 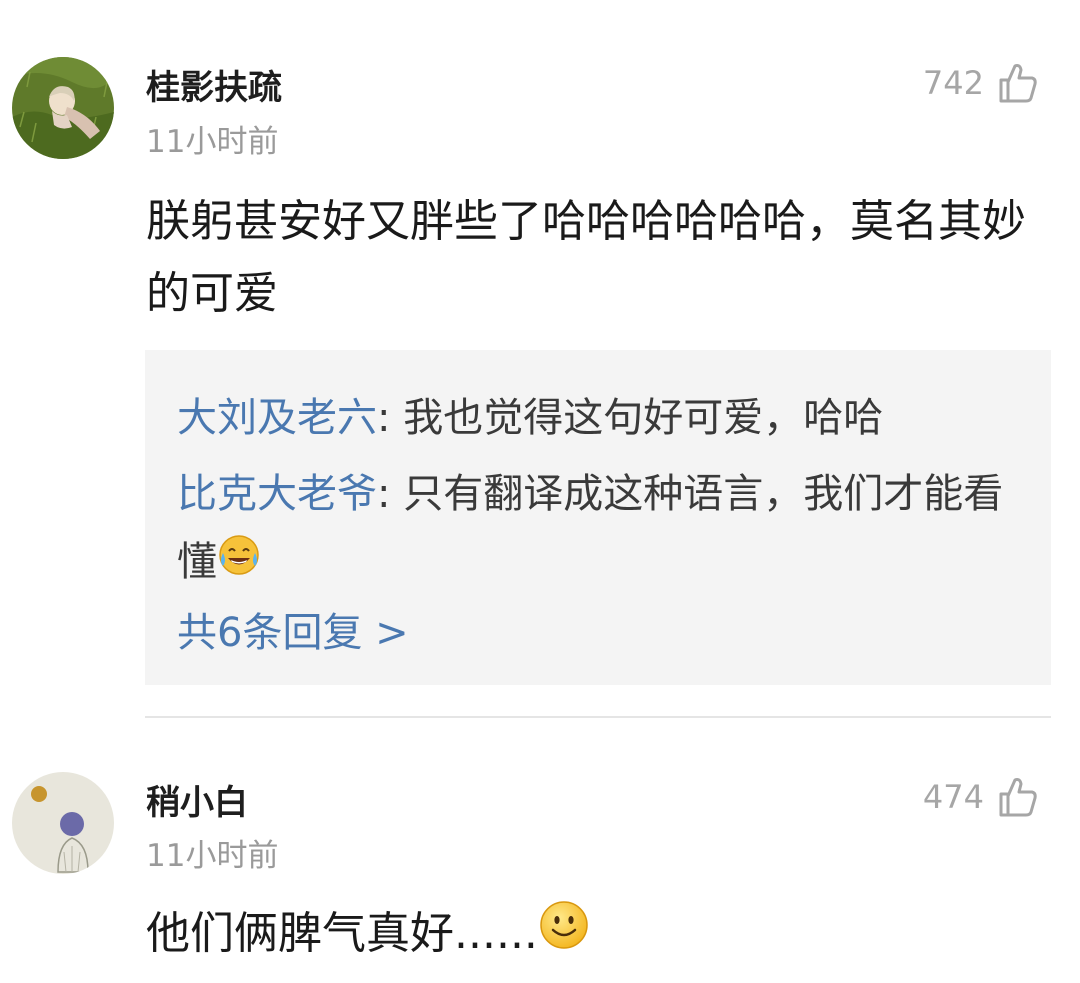 I want to click on smile-emoji-icon, so click(x=564, y=936).